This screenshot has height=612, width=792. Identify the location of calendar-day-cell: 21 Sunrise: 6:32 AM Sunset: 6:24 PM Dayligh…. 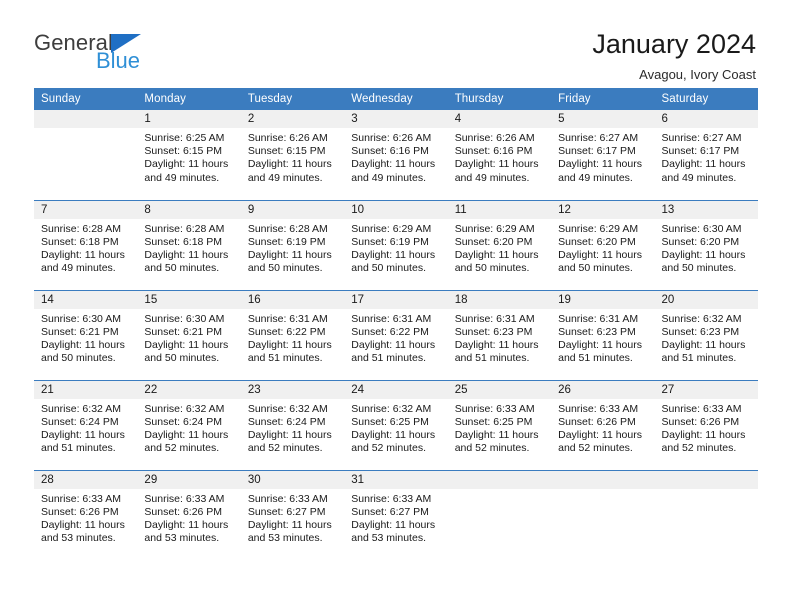
(86, 424).